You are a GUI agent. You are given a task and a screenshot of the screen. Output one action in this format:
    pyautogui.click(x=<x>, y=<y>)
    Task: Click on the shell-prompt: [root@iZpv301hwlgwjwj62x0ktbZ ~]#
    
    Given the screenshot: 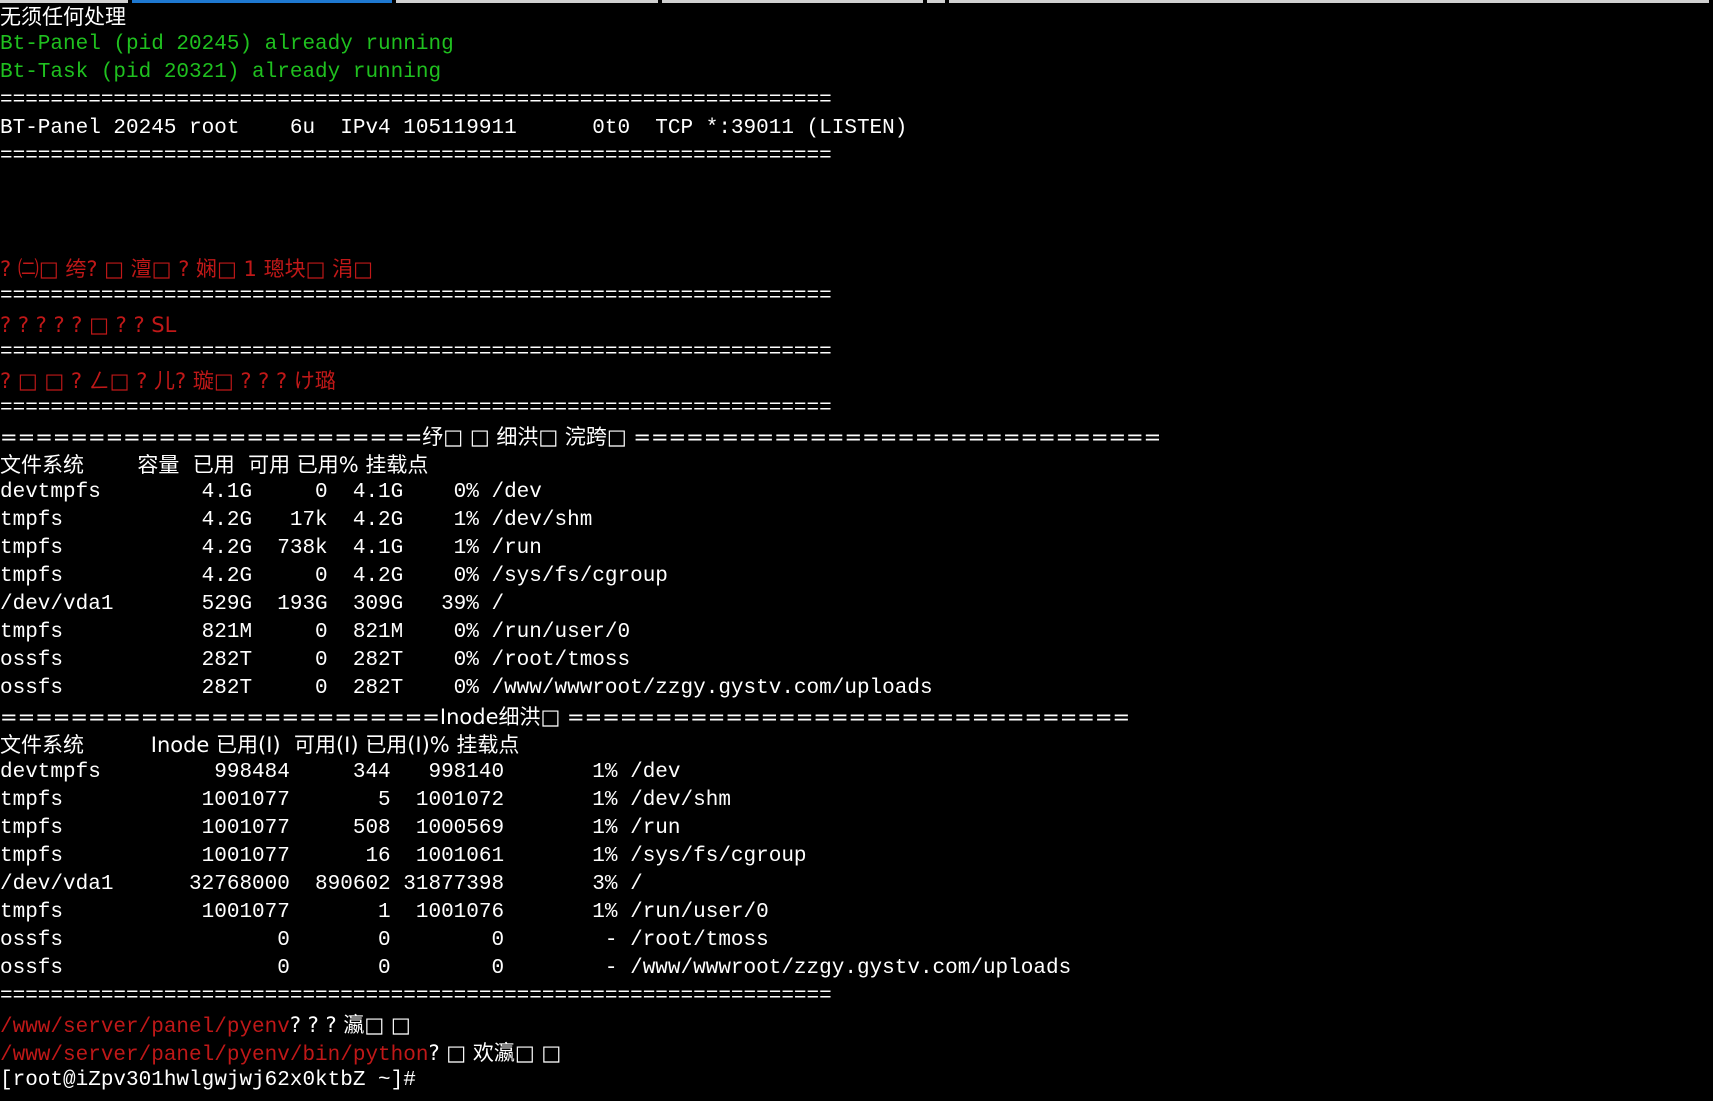 What is the action you would take?
    pyautogui.click(x=208, y=1080)
    